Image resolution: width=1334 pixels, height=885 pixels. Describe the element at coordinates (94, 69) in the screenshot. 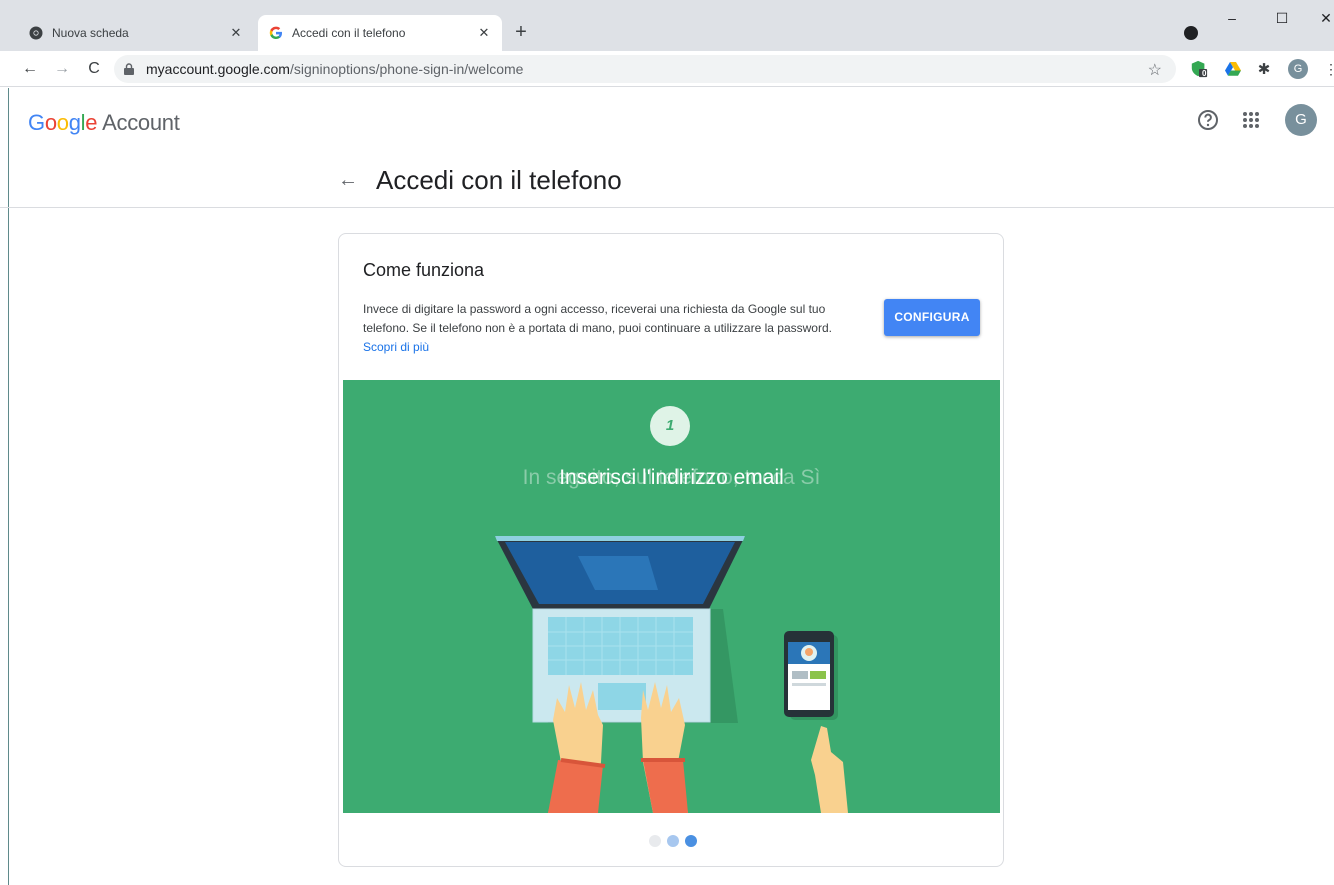

I see `reload-icon: C` at that location.